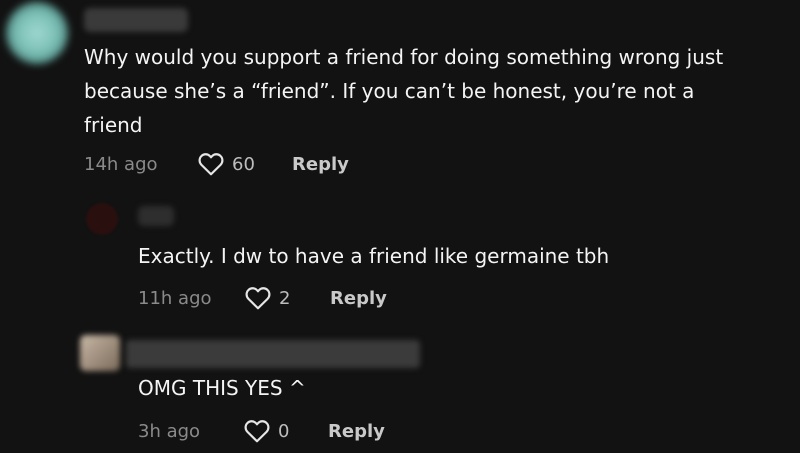  I want to click on reply-timestamp: 3h ago, so click(169, 431).